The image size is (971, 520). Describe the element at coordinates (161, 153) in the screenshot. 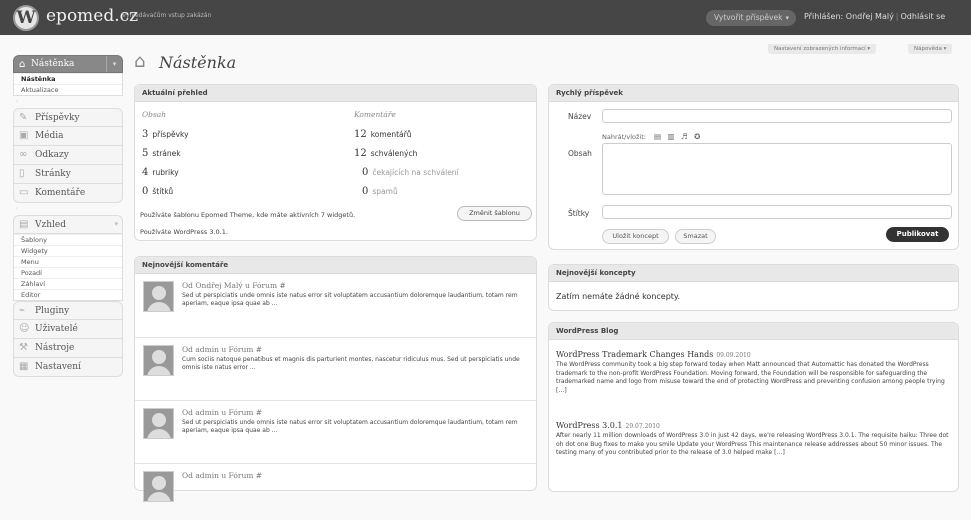

I see `stat-row: 5 stránek` at that location.